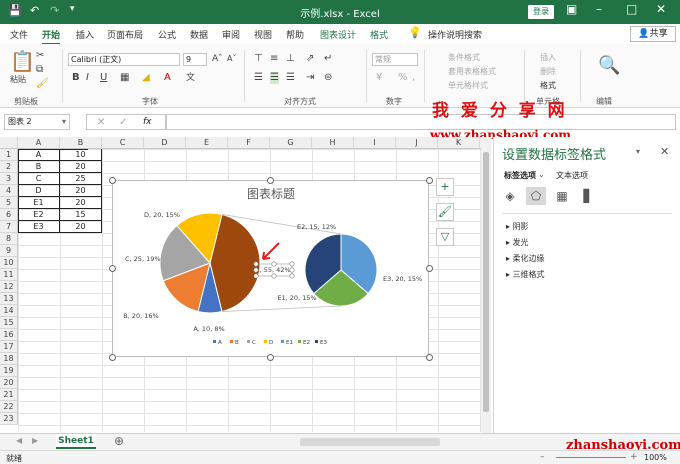  Describe the element at coordinates (9, 359) in the screenshot. I see `row-header: 18` at that location.